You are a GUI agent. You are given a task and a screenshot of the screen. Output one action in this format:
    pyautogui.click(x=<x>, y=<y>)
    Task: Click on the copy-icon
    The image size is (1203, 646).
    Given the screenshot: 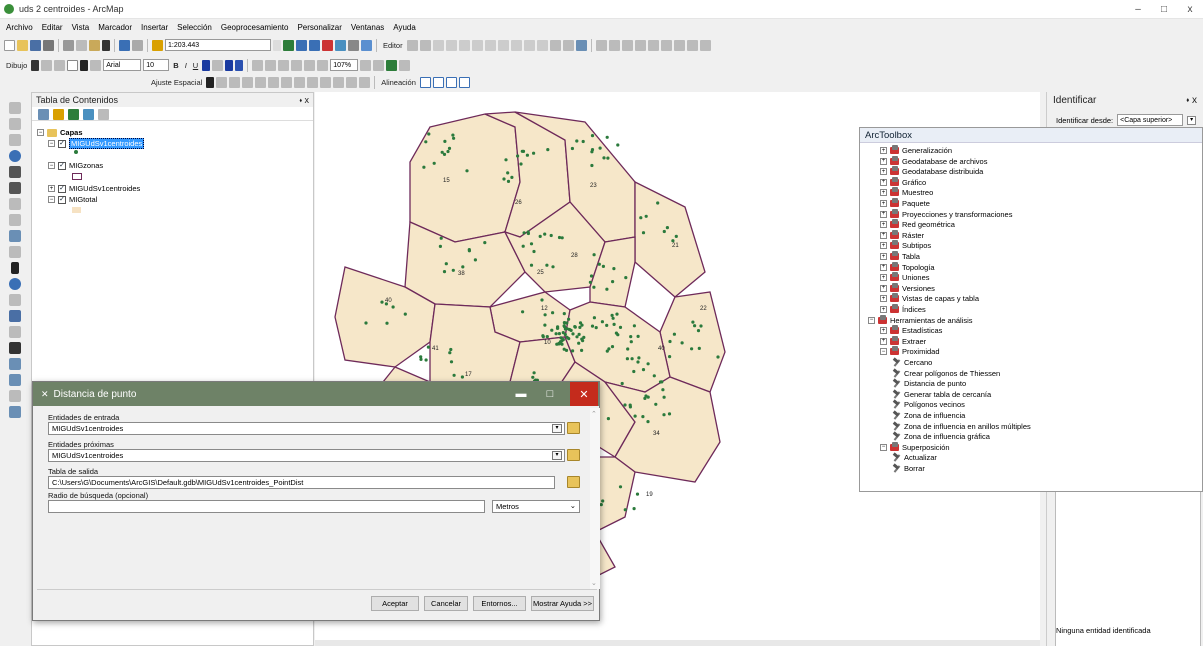 What is the action you would take?
    pyautogui.click(x=81, y=45)
    